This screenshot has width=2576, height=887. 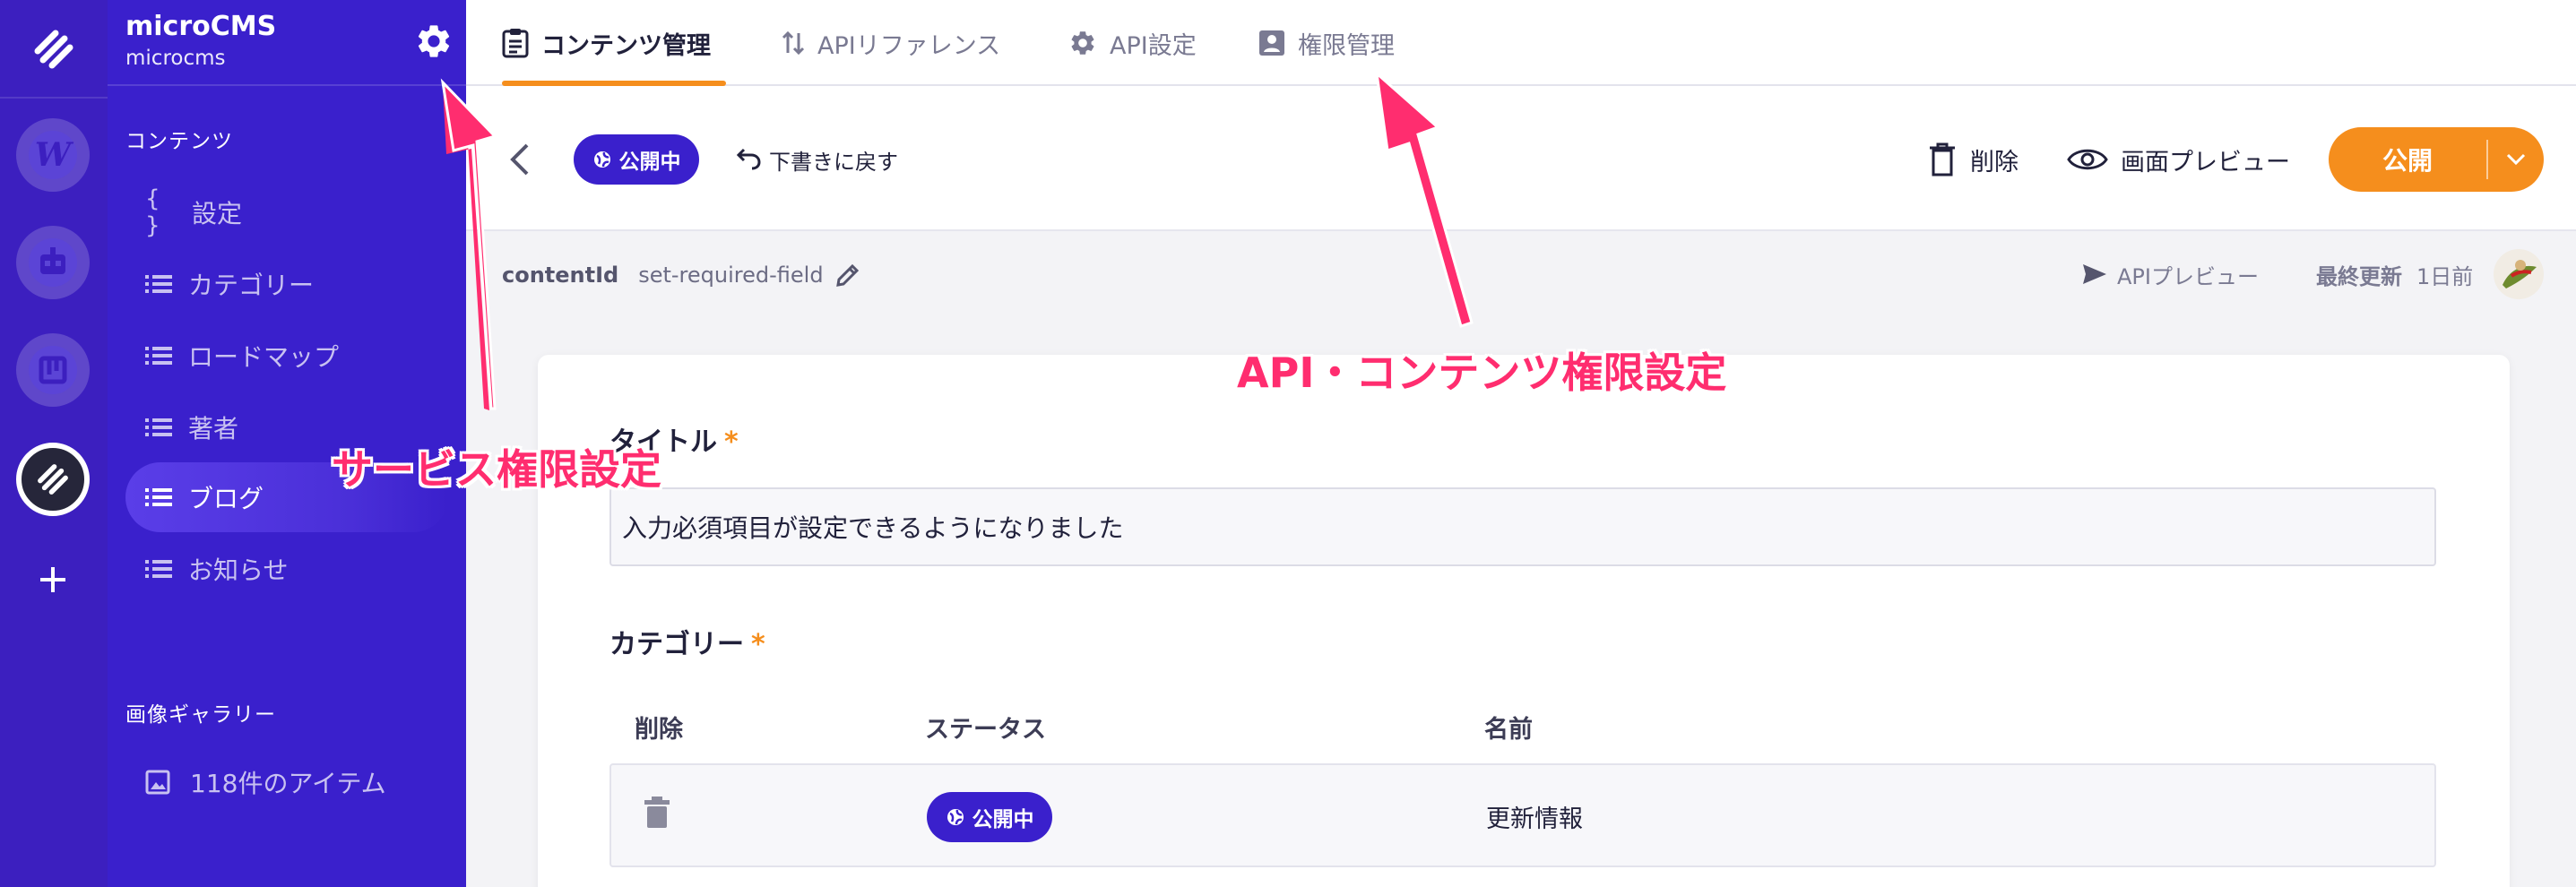 I want to click on column-header-status: ステータス, so click(x=985, y=730).